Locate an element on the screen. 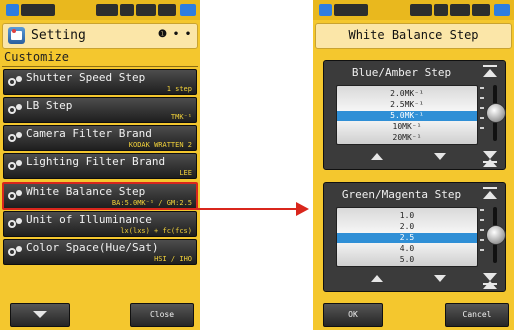 The width and height of the screenshot is (514, 330). menu-item-label: White Balance Step is located at coordinates (86, 191).